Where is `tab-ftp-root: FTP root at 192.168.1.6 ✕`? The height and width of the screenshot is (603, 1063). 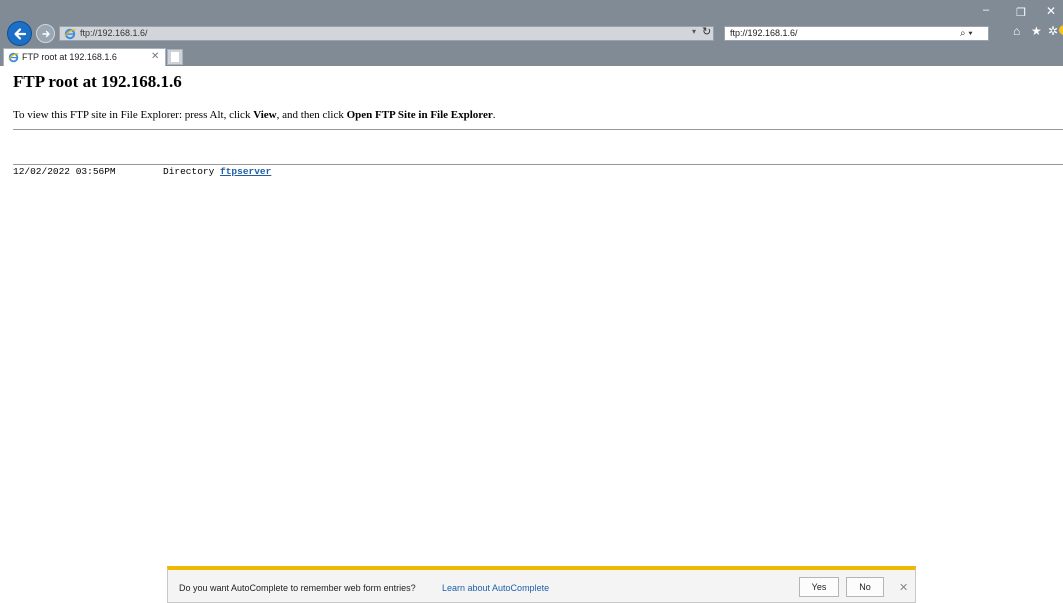
tab-ftp-root: FTP root at 192.168.1.6 ✕ is located at coordinates (84, 57).